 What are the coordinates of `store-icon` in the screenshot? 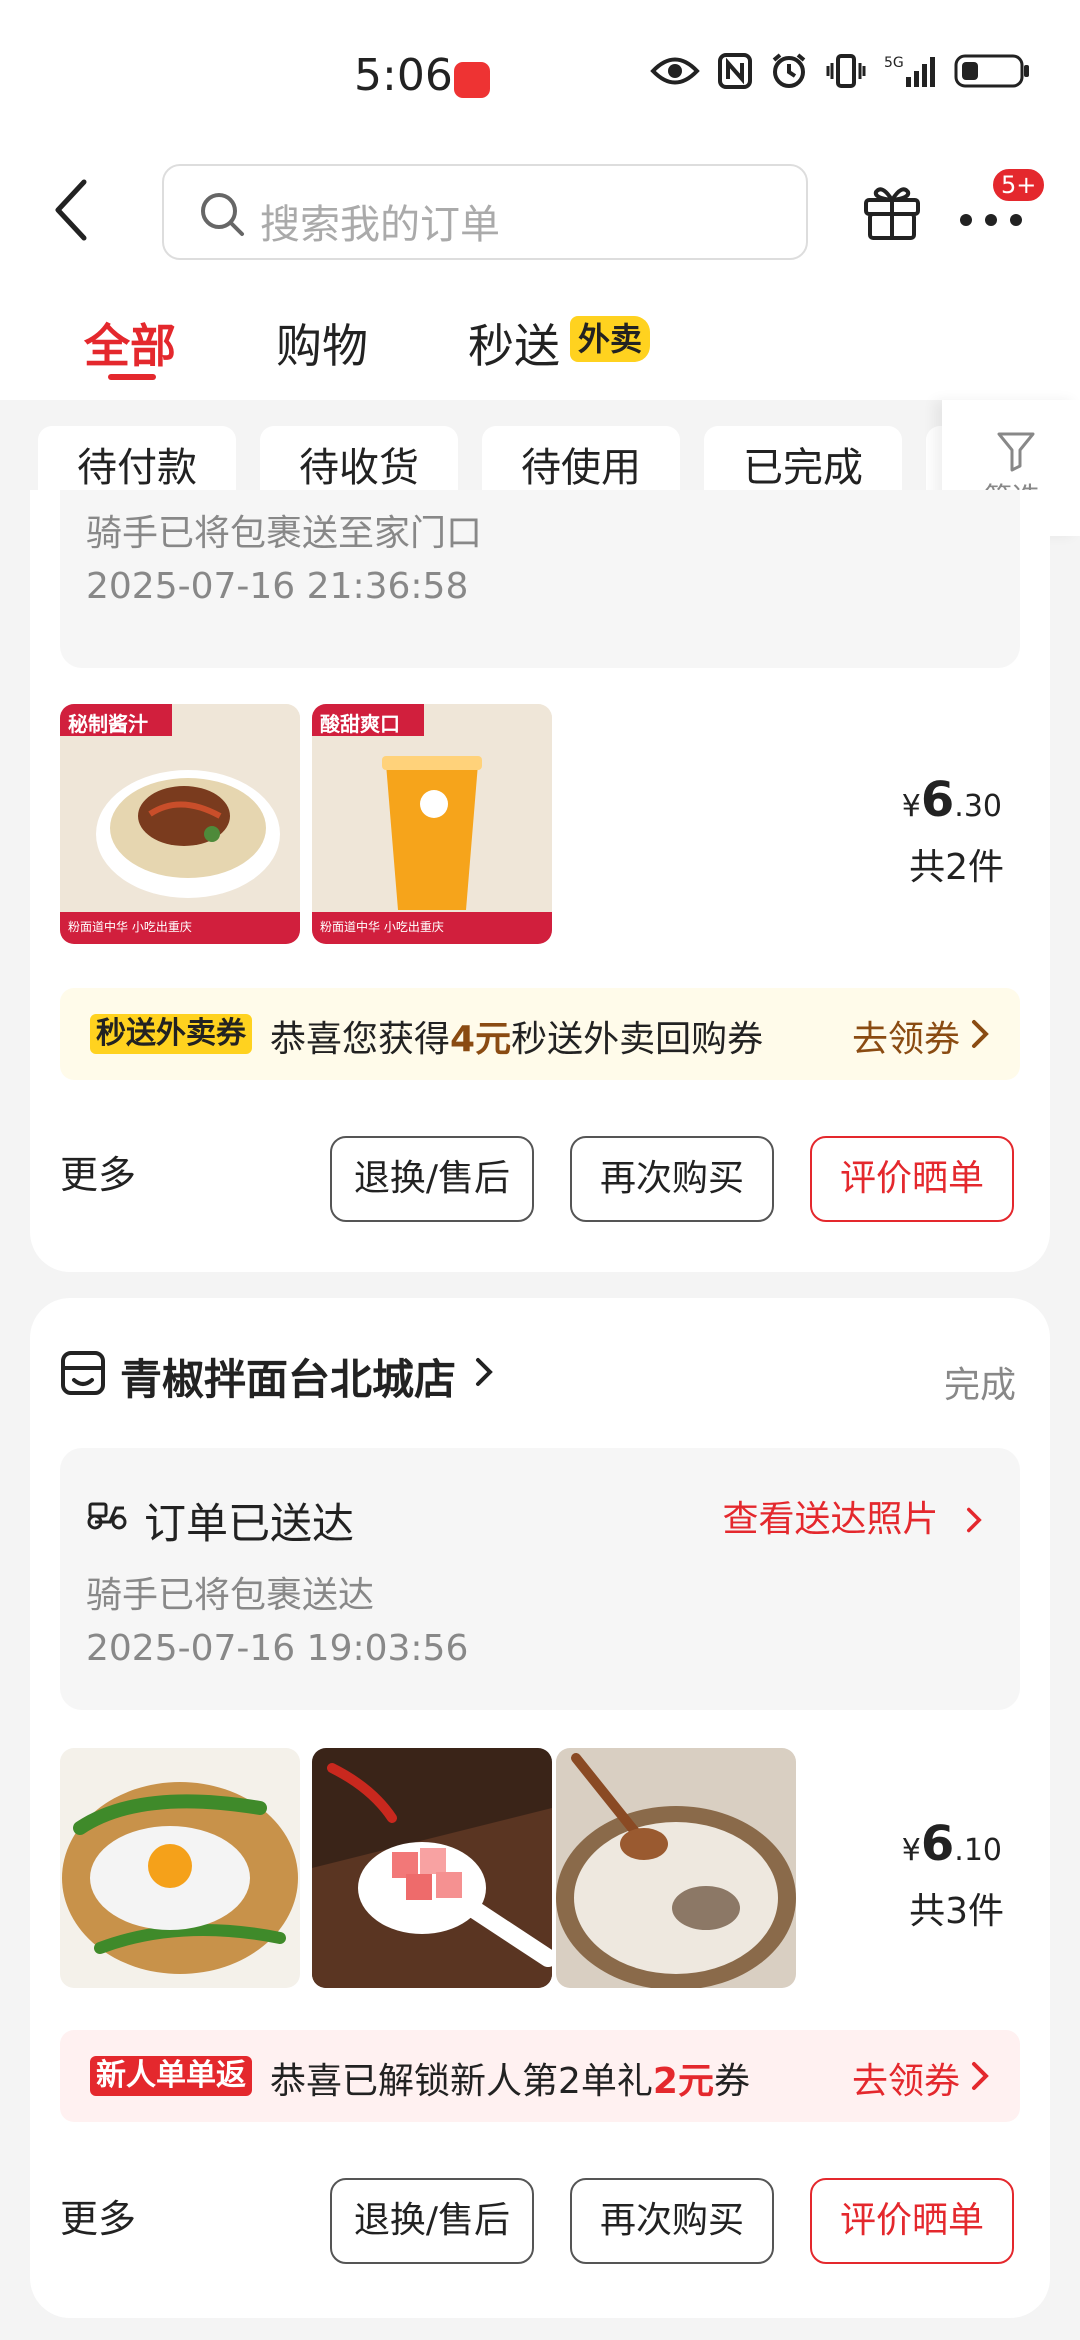 It's located at (83, 1373).